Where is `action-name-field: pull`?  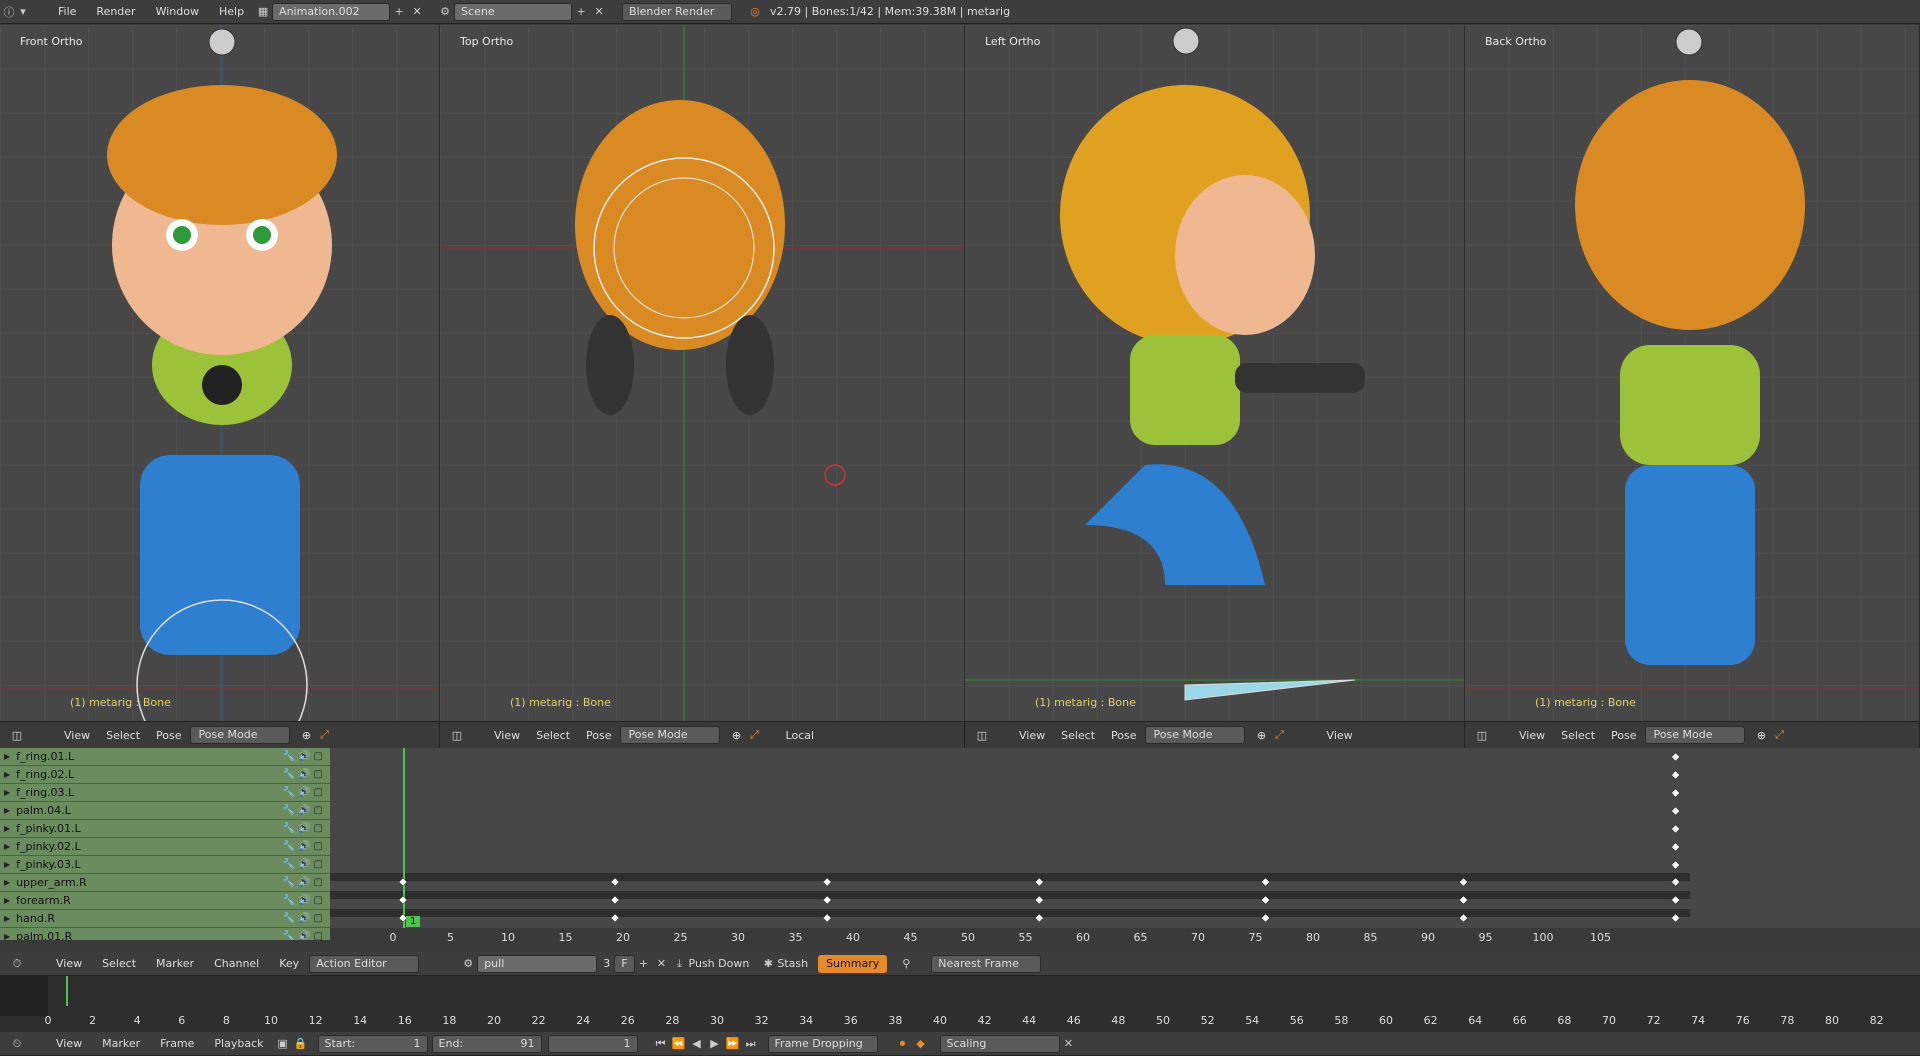
action-name-field: pull is located at coordinates (537, 963).